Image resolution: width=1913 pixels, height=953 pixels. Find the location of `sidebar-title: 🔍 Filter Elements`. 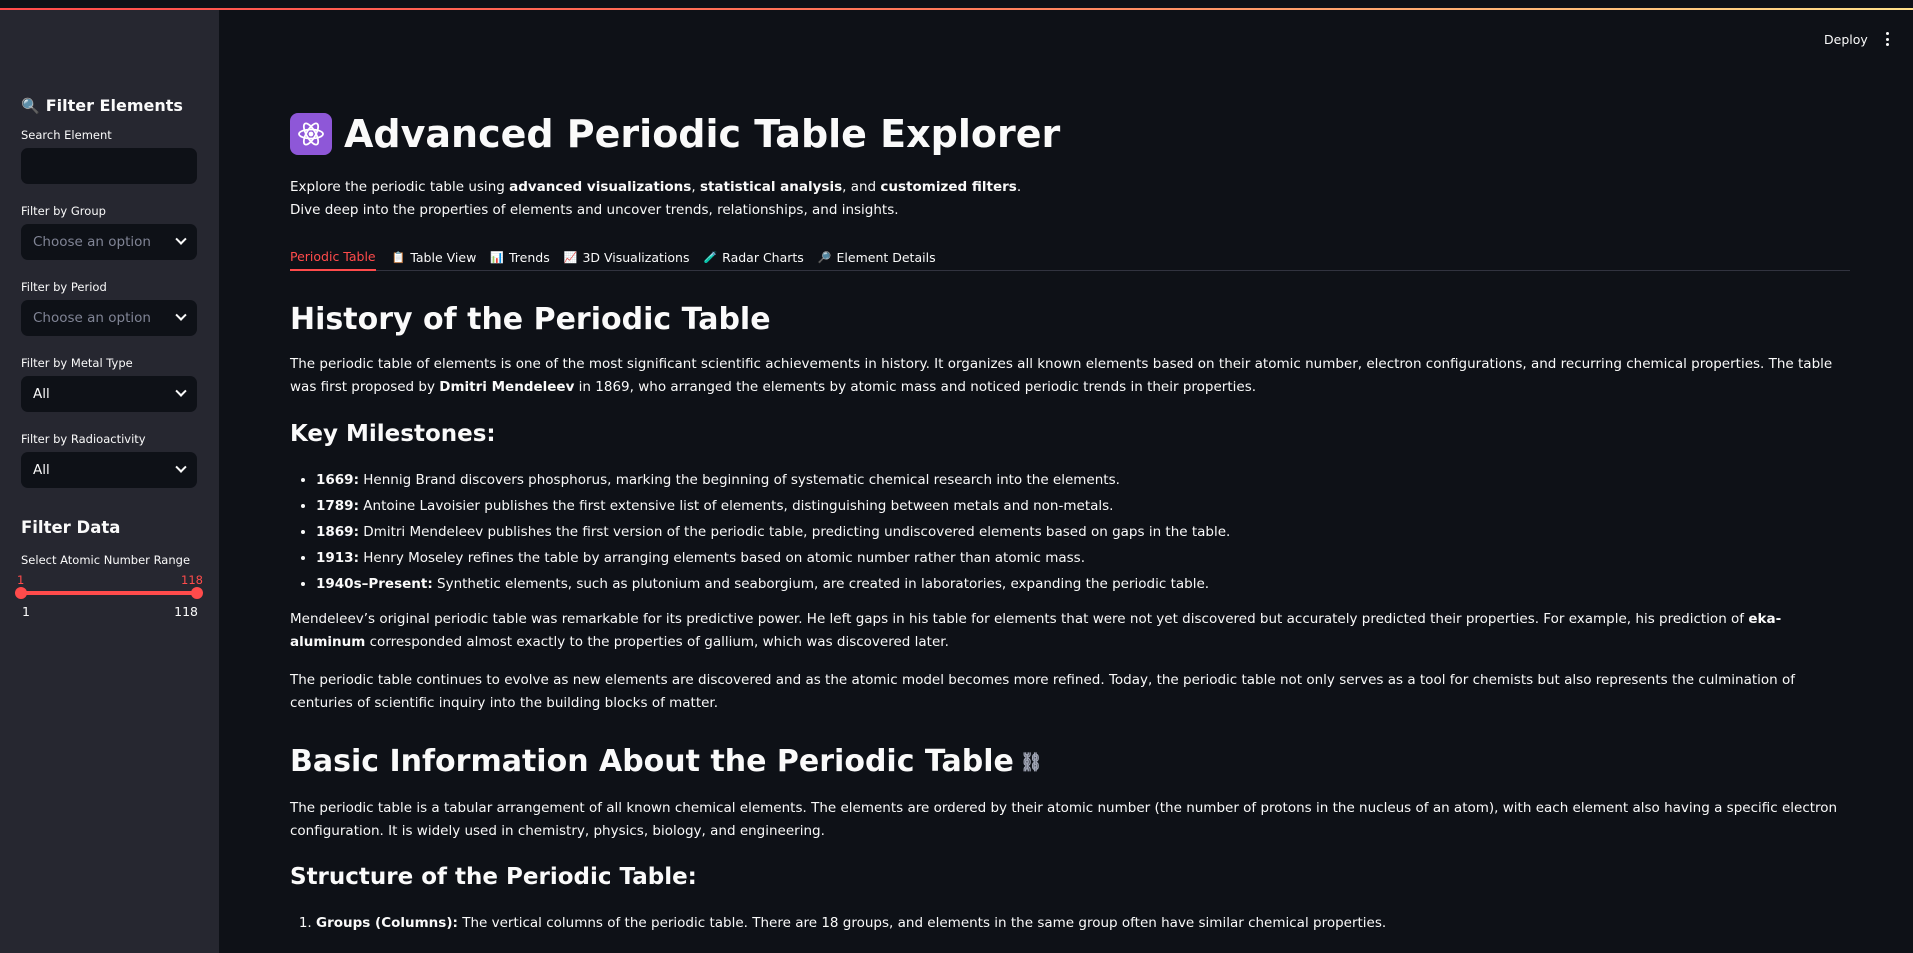

sidebar-title: 🔍 Filter Elements is located at coordinates (109, 105).